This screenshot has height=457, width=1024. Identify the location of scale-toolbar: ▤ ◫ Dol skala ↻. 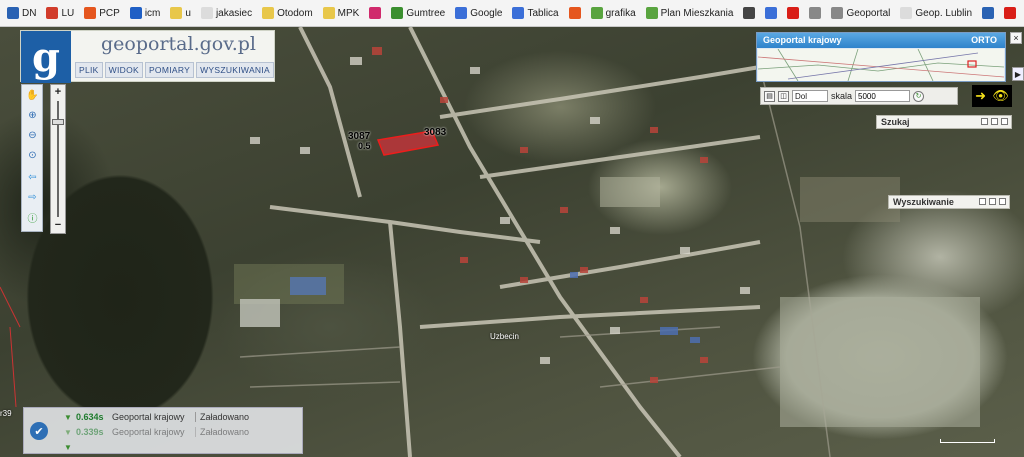
(859, 96).